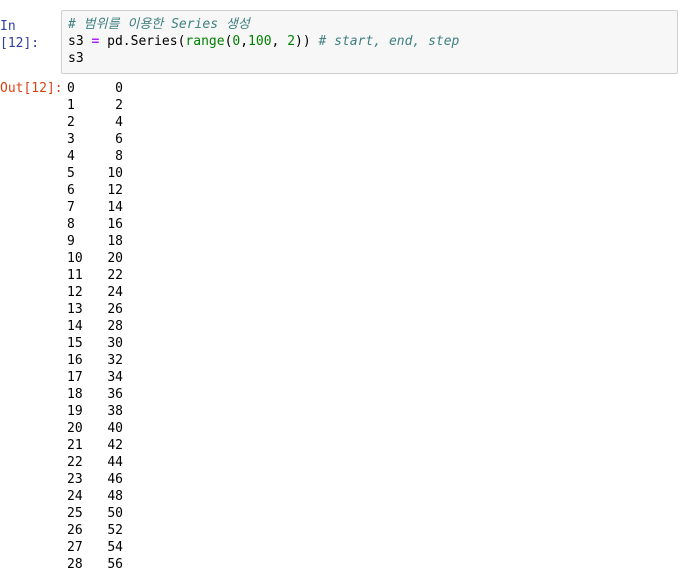 This screenshot has width=678, height=576. What do you see at coordinates (75, 547) in the screenshot?
I see `series-index: 27` at bounding box center [75, 547].